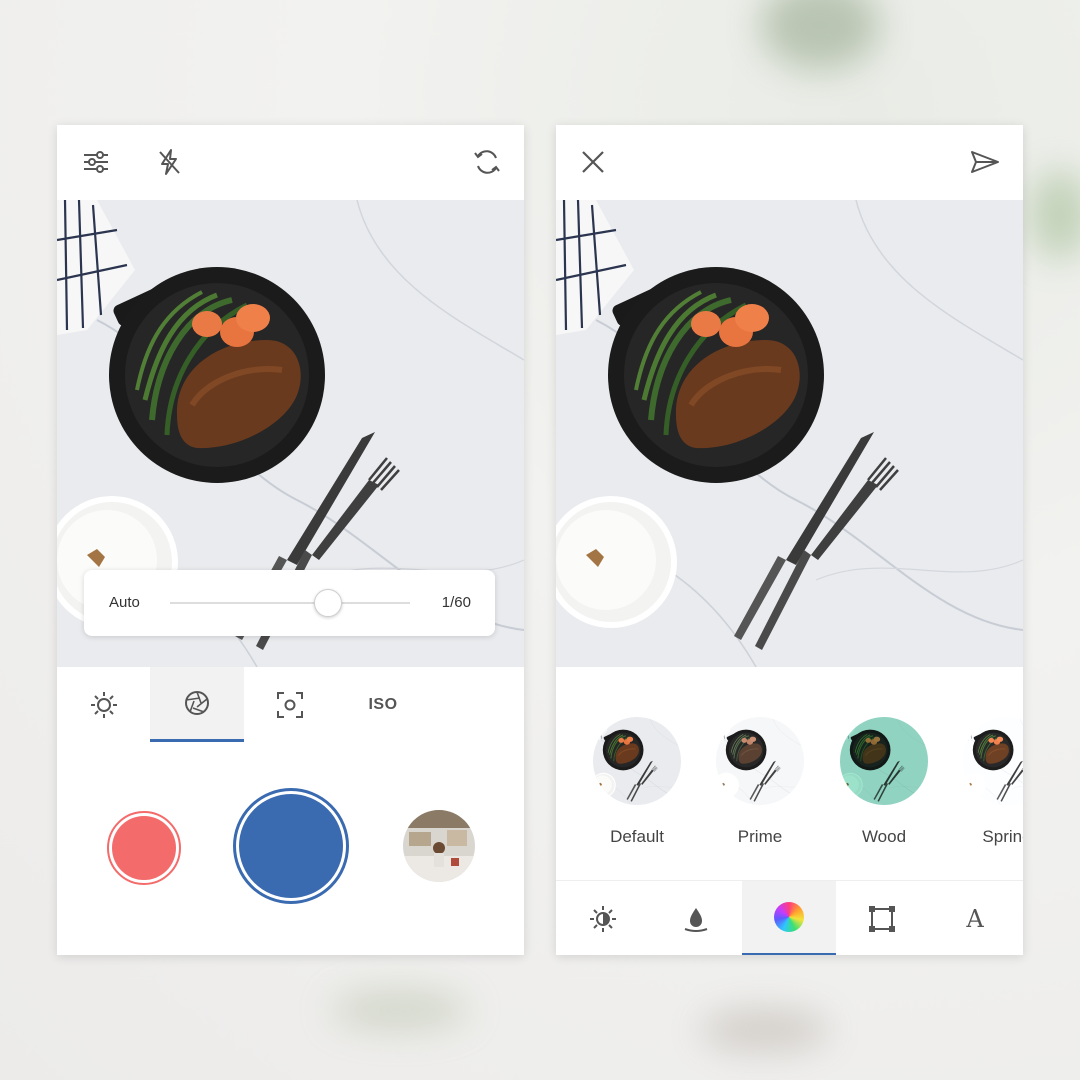  What do you see at coordinates (456, 602) in the screenshot?
I see `shutter-value: 1/60` at bounding box center [456, 602].